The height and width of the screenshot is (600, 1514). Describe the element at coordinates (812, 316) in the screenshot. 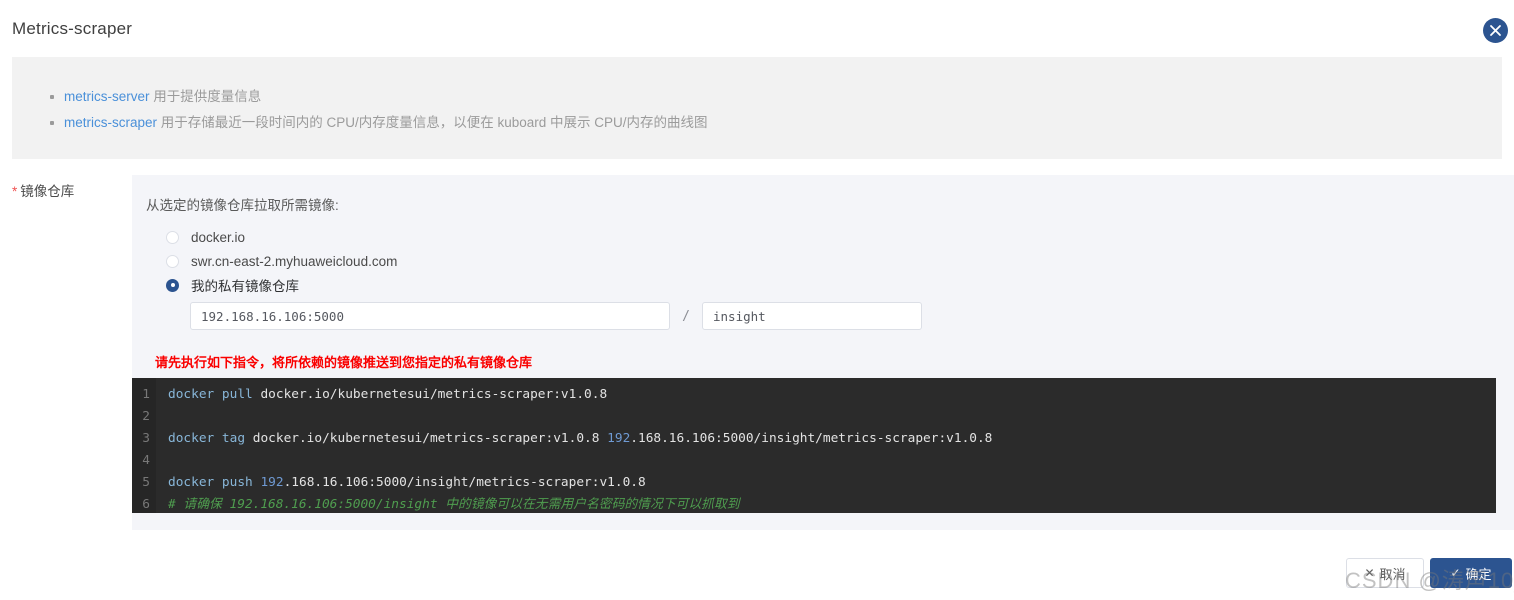

I see `registry-namespace-input` at that location.